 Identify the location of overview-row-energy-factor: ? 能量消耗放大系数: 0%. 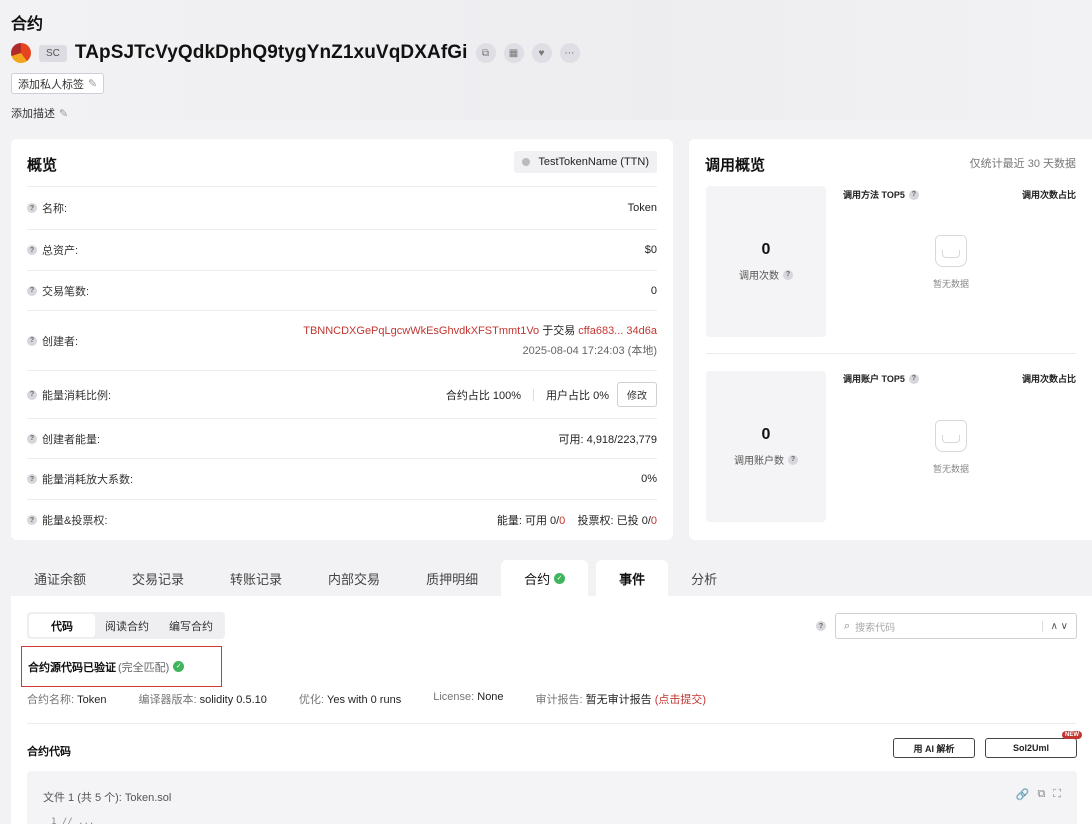
(342, 478).